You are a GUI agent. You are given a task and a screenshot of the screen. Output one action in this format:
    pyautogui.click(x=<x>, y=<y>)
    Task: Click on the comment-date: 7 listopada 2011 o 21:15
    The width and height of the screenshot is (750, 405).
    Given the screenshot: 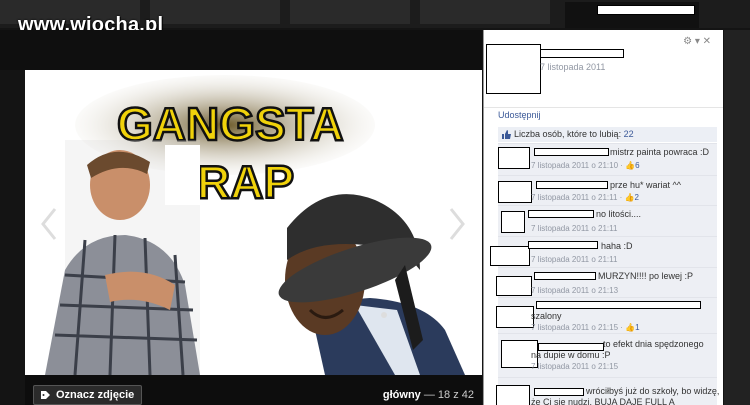 What is the action you would take?
    pyautogui.click(x=575, y=366)
    